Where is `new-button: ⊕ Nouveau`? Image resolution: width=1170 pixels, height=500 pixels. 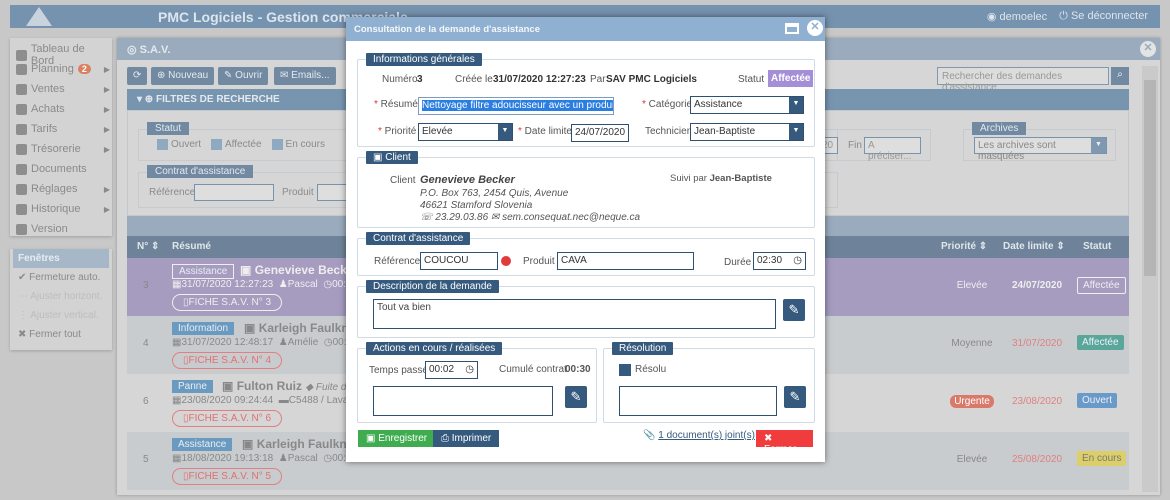
new-button: ⊕ Nouveau is located at coordinates (183, 76).